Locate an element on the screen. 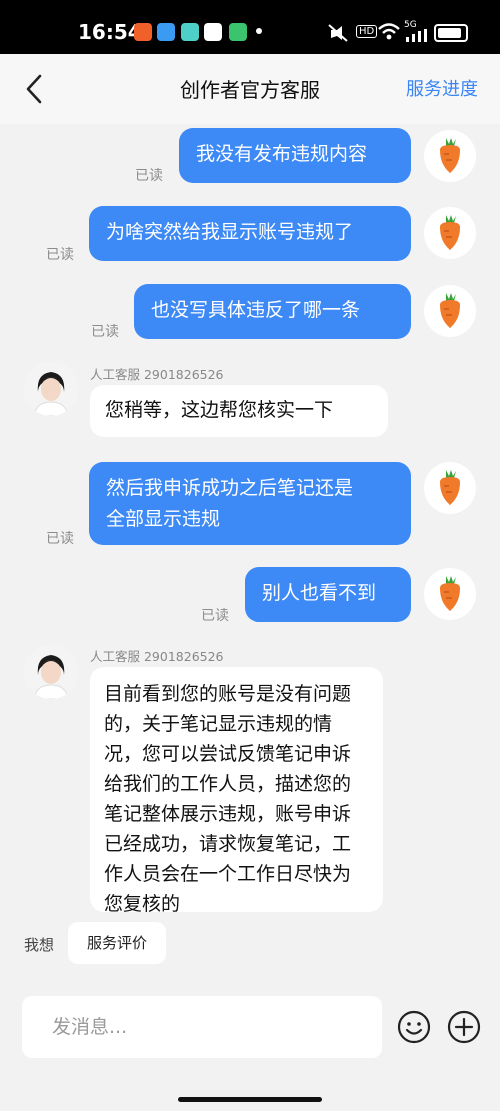 The image size is (500, 1111). battery-level is located at coordinates (450, 33).